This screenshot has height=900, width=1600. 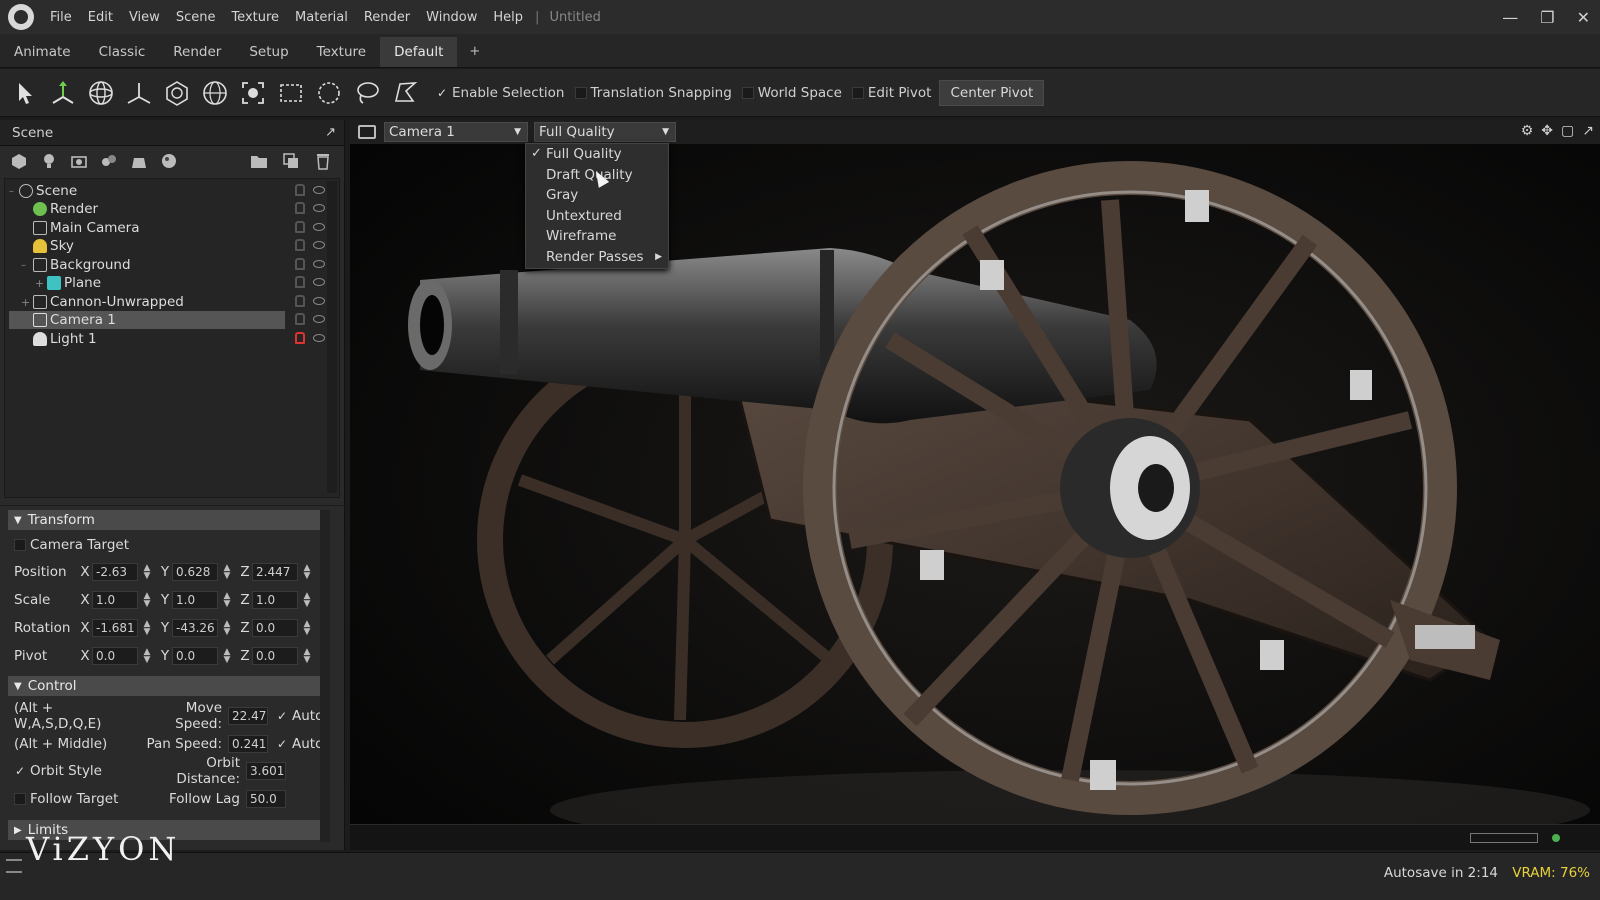 What do you see at coordinates (161, 246) in the screenshot?
I see `tree-item-sky: Sky` at bounding box center [161, 246].